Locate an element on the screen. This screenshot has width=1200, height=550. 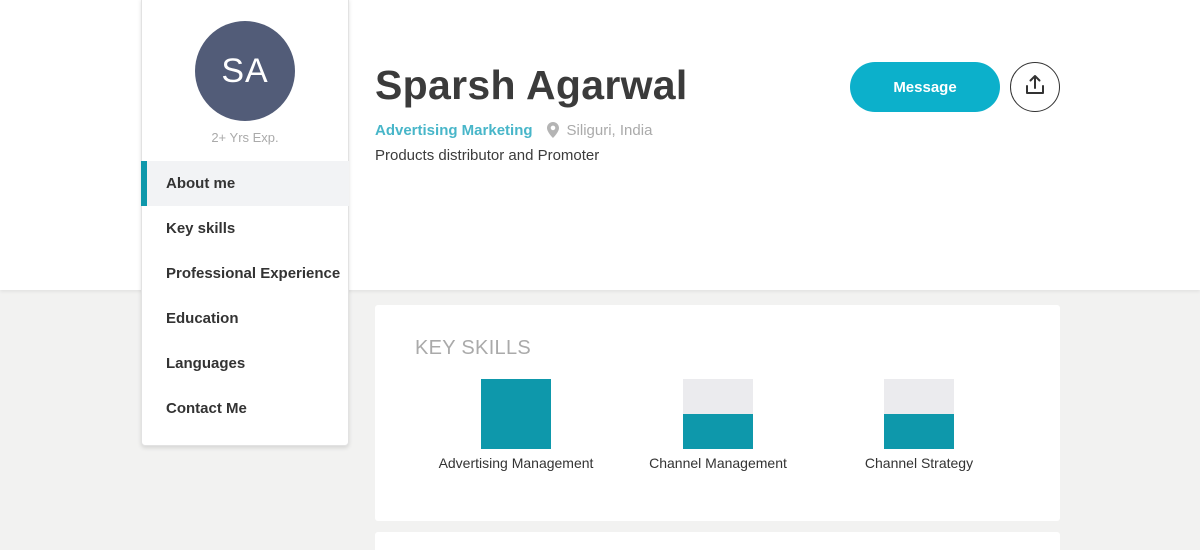
sidebar-item-contact-me: Contact Me is located at coordinates (245, 408).